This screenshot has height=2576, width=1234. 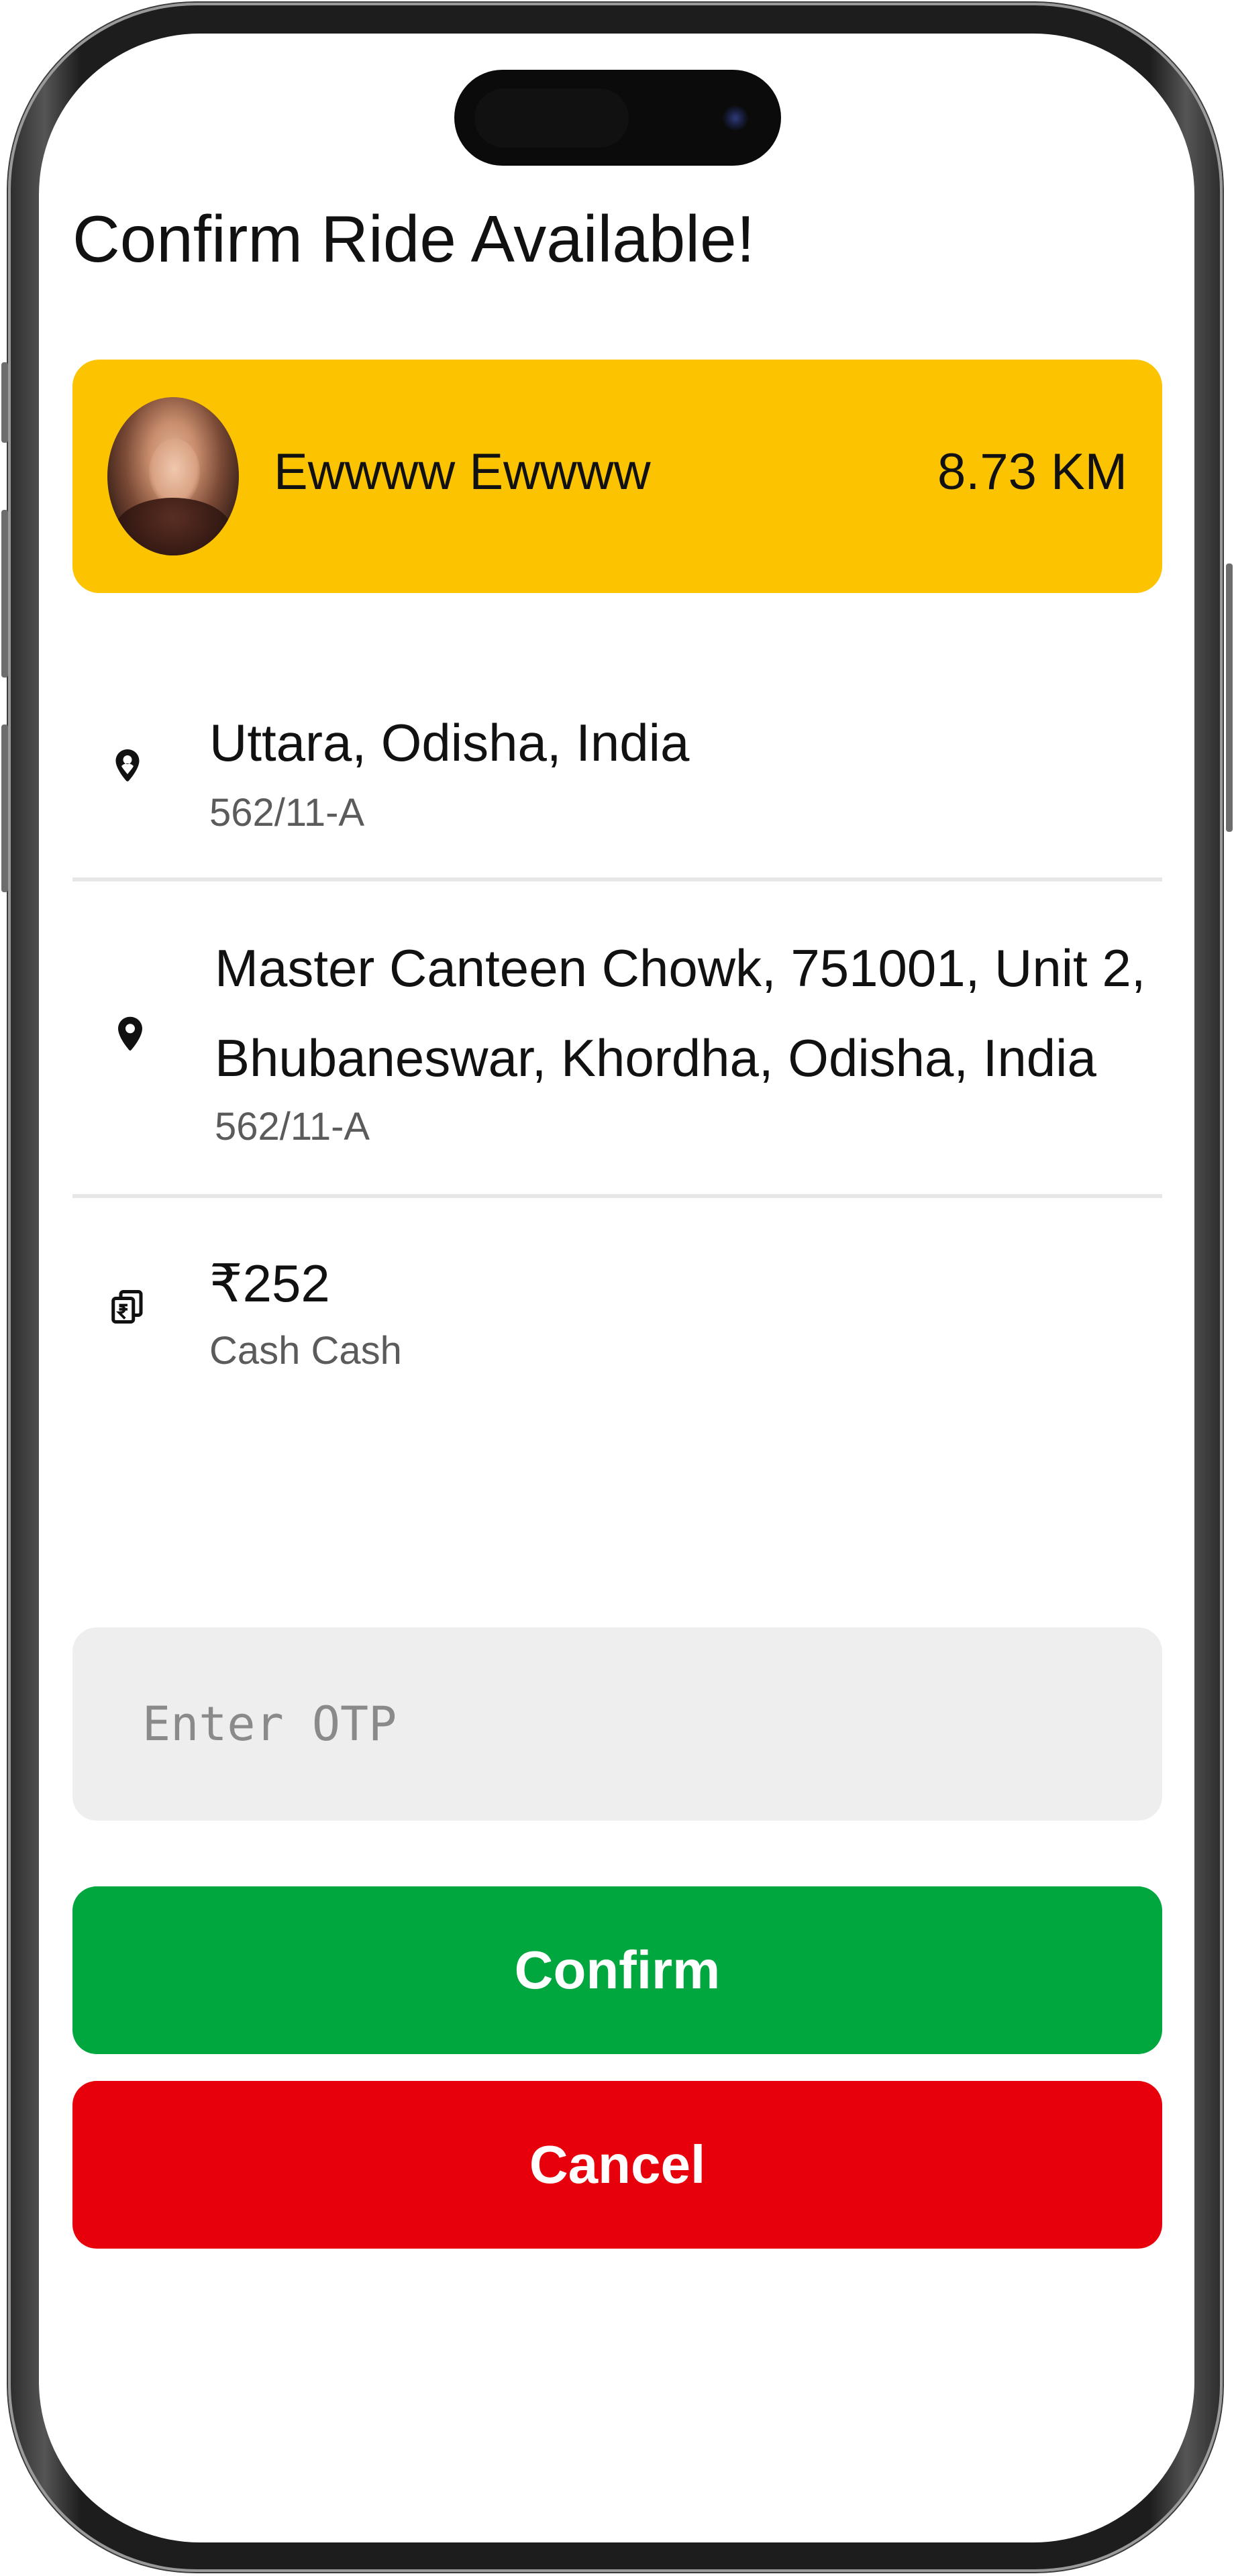 What do you see at coordinates (305, 1351) in the screenshot?
I see `payment-method: Cash Cash` at bounding box center [305, 1351].